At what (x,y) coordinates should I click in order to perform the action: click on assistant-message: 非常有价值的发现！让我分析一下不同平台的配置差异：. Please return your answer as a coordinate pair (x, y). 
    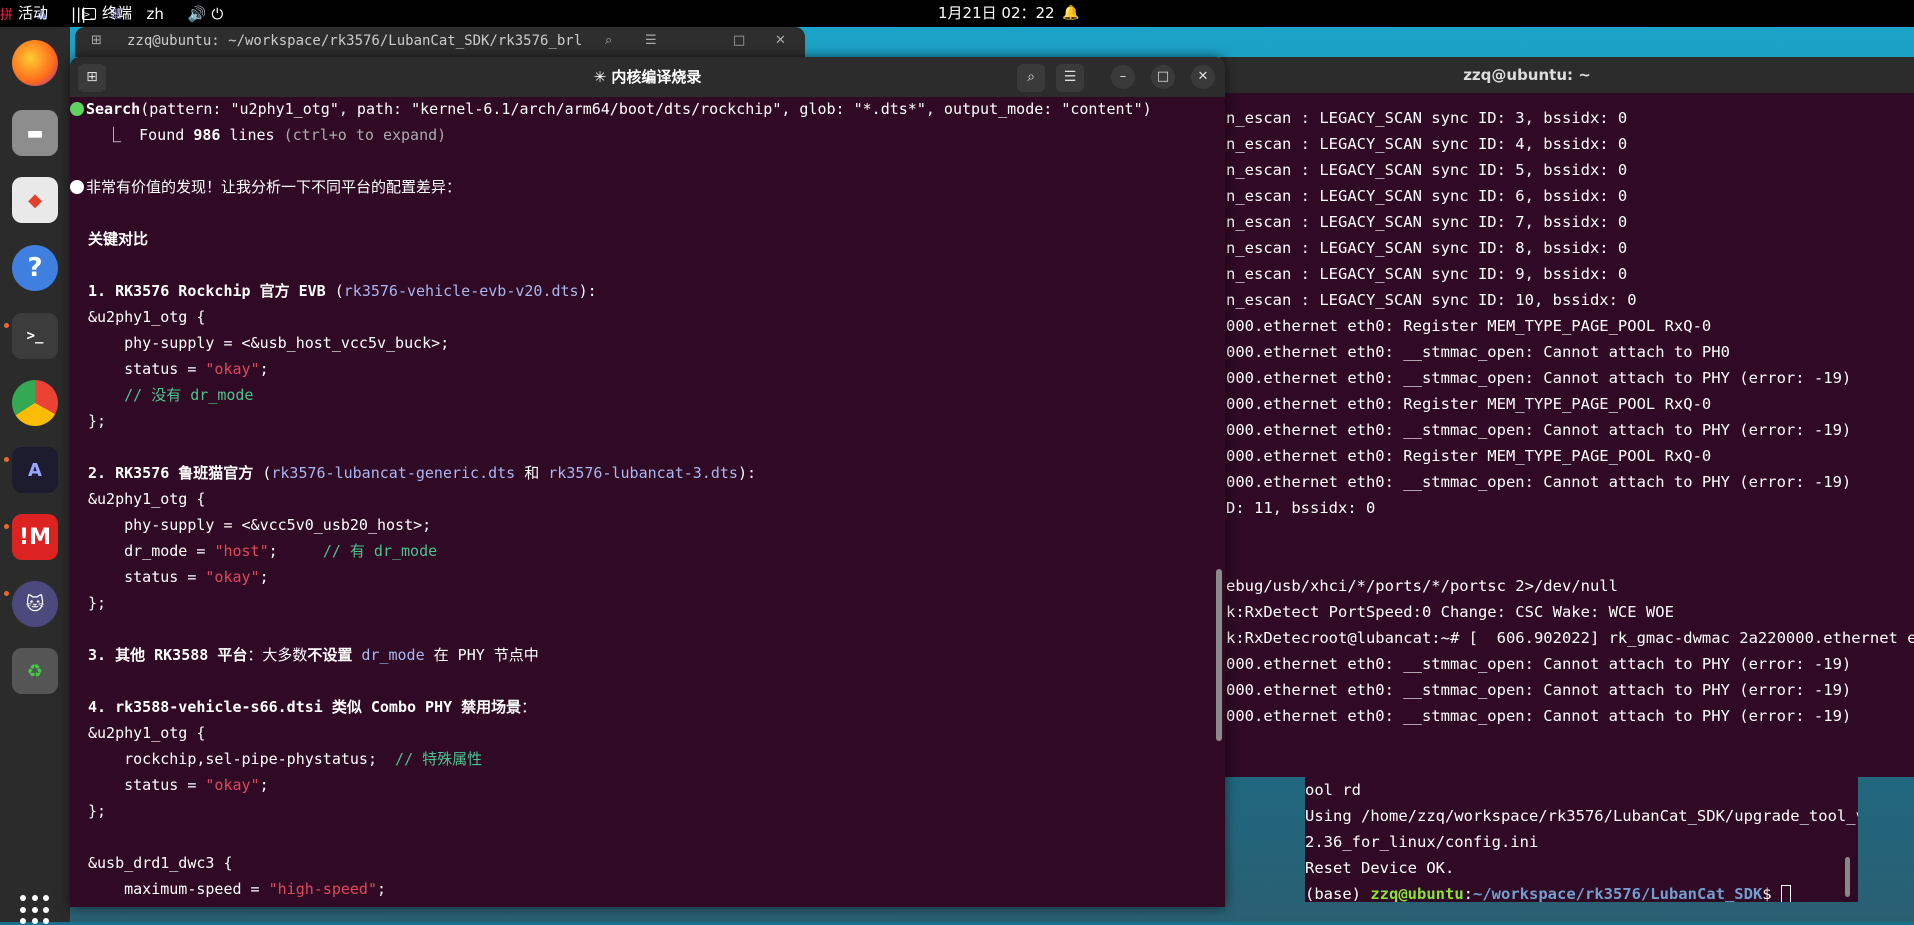
    Looking at the image, I should click on (265, 187).